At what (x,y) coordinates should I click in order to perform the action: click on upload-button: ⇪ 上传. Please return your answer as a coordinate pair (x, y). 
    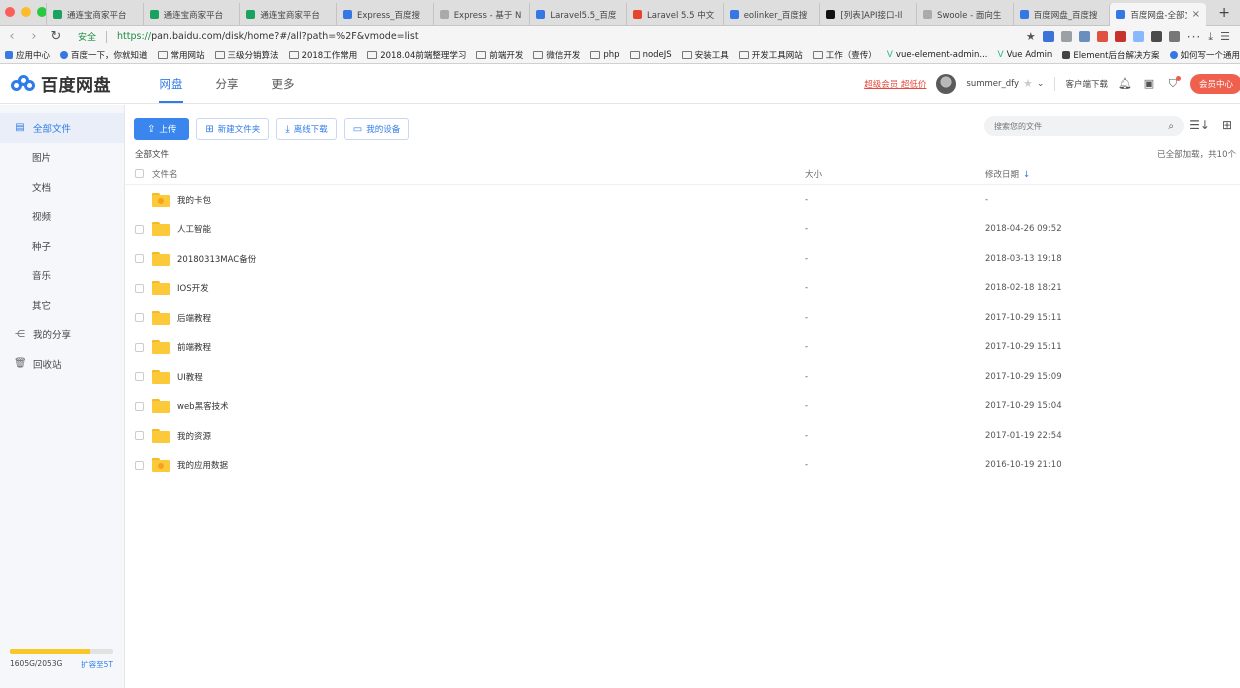
    Looking at the image, I should click on (162, 129).